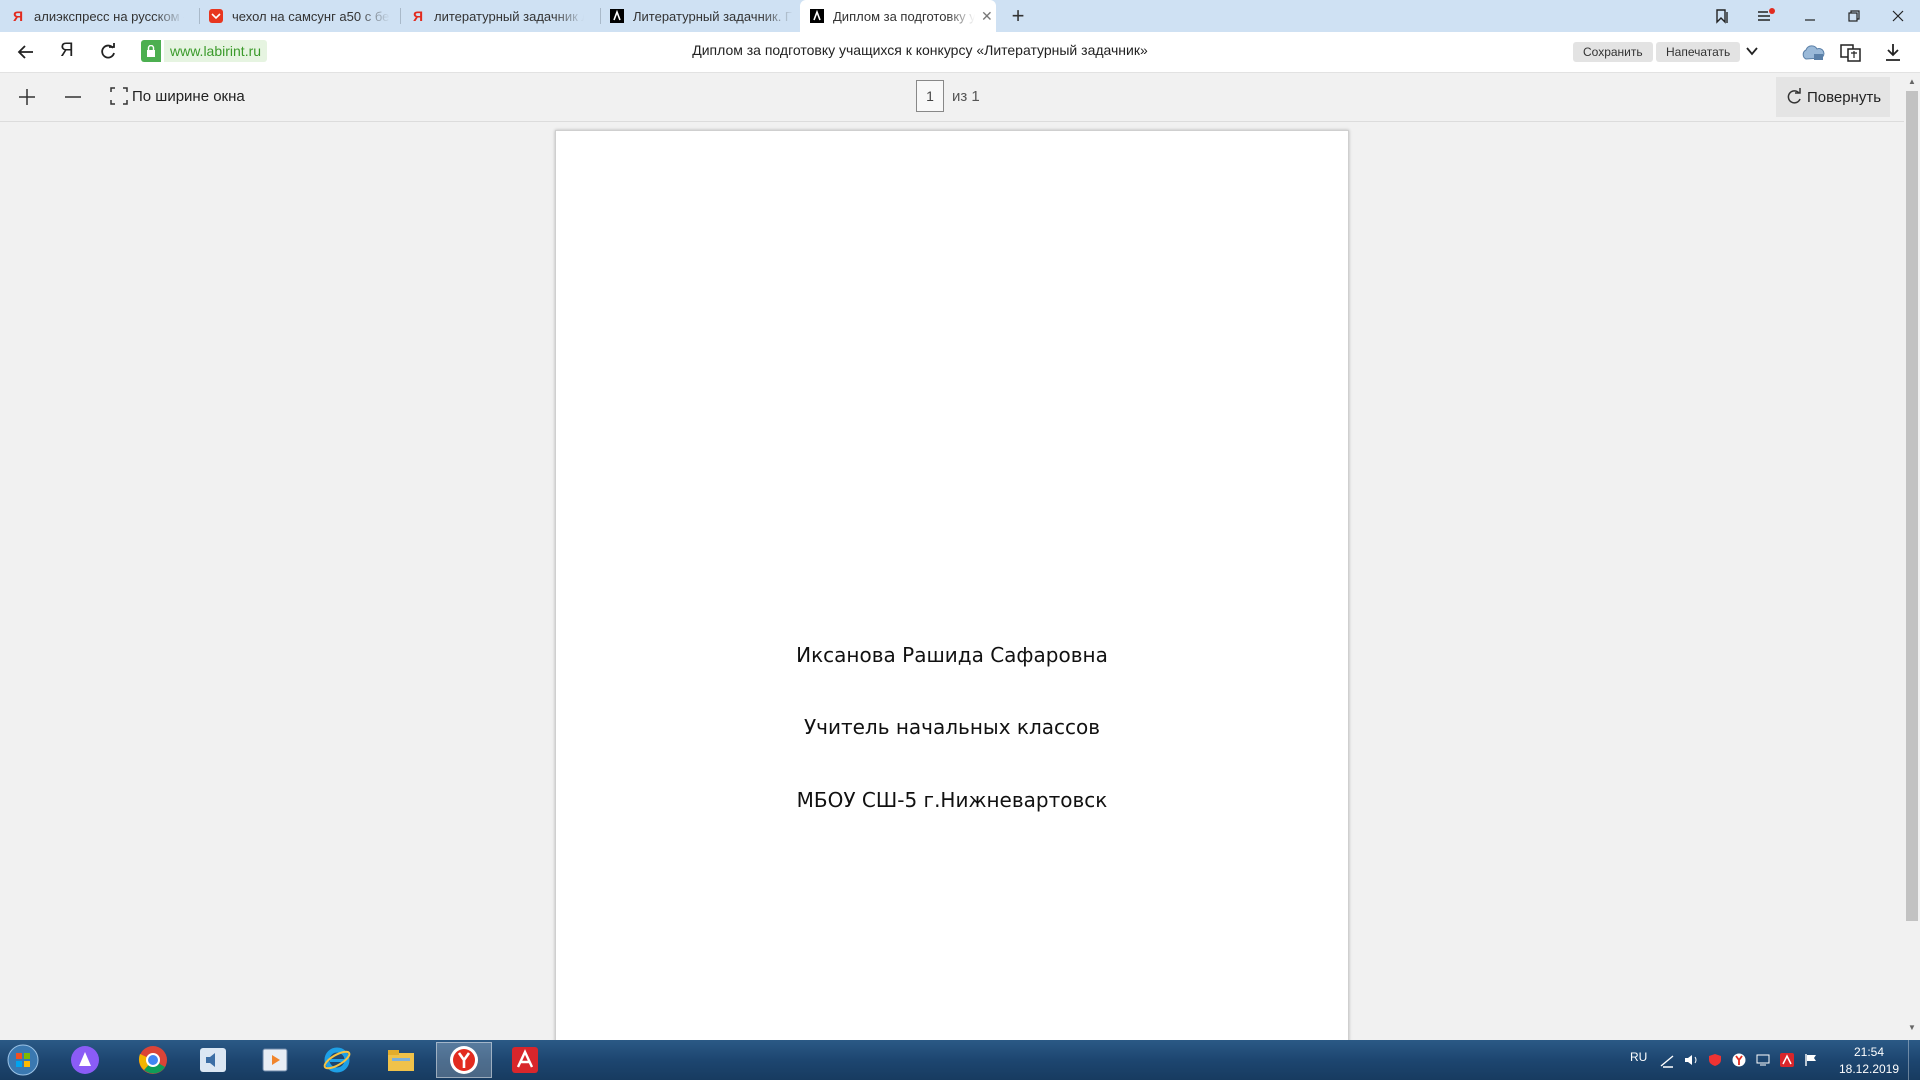  What do you see at coordinates (1869, 1069) in the screenshot?
I see `clock-date: 18.12.2019` at bounding box center [1869, 1069].